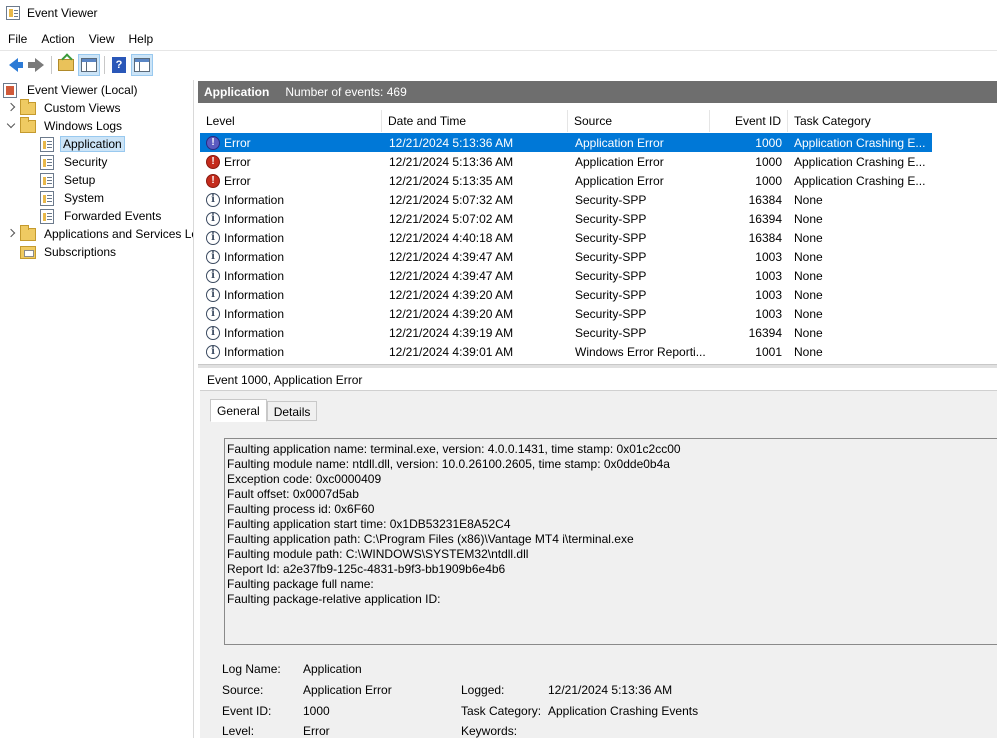  What do you see at coordinates (316, 711) in the screenshot?
I see `event-id-value: 1000` at bounding box center [316, 711].